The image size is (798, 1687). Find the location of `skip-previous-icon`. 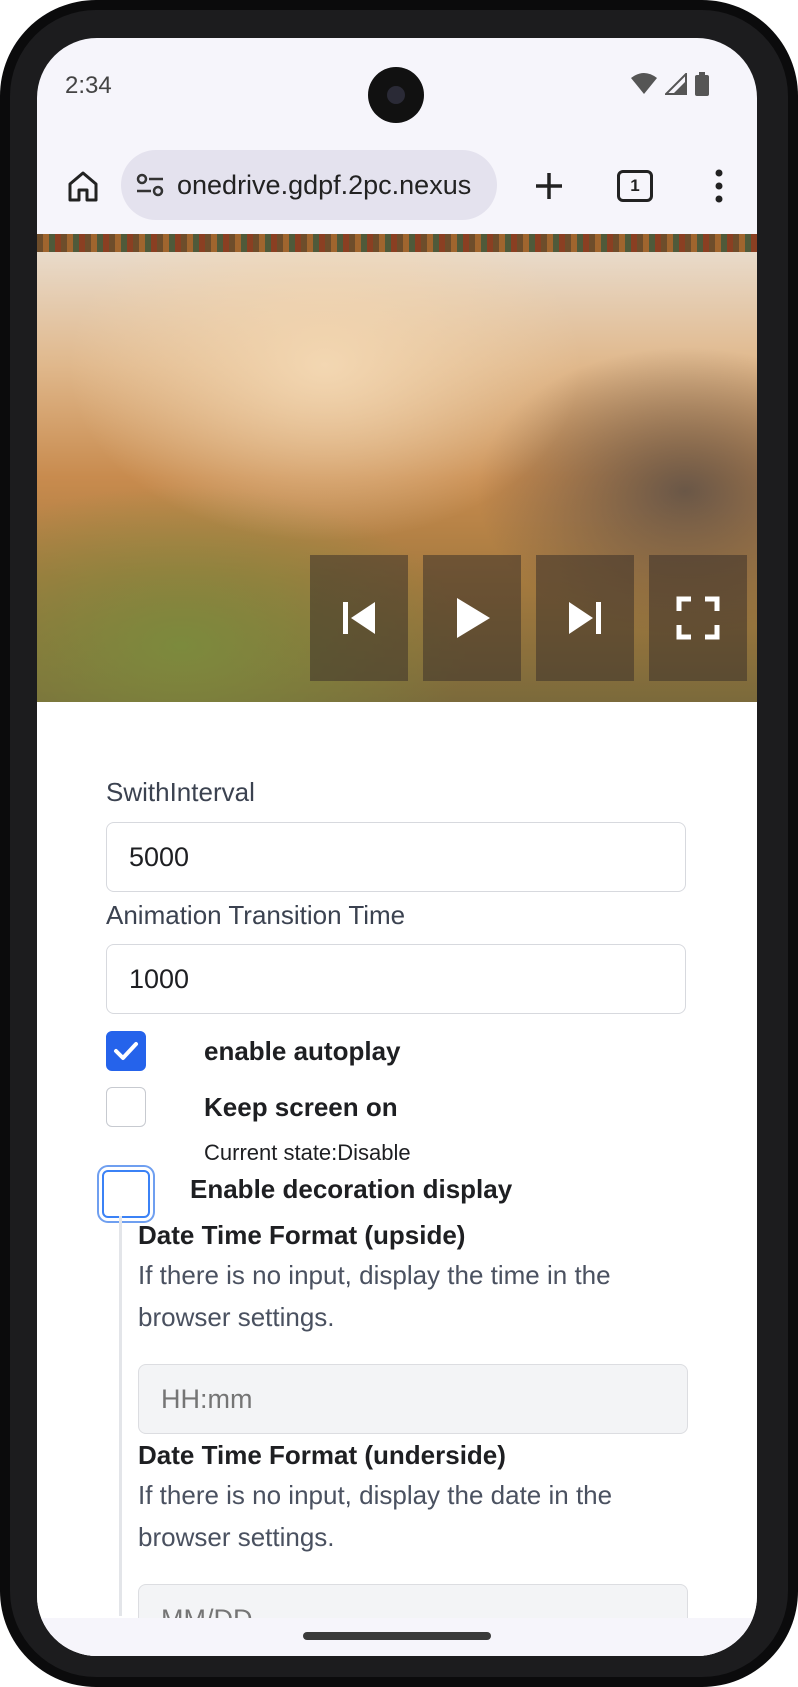

skip-previous-icon is located at coordinates (359, 618).